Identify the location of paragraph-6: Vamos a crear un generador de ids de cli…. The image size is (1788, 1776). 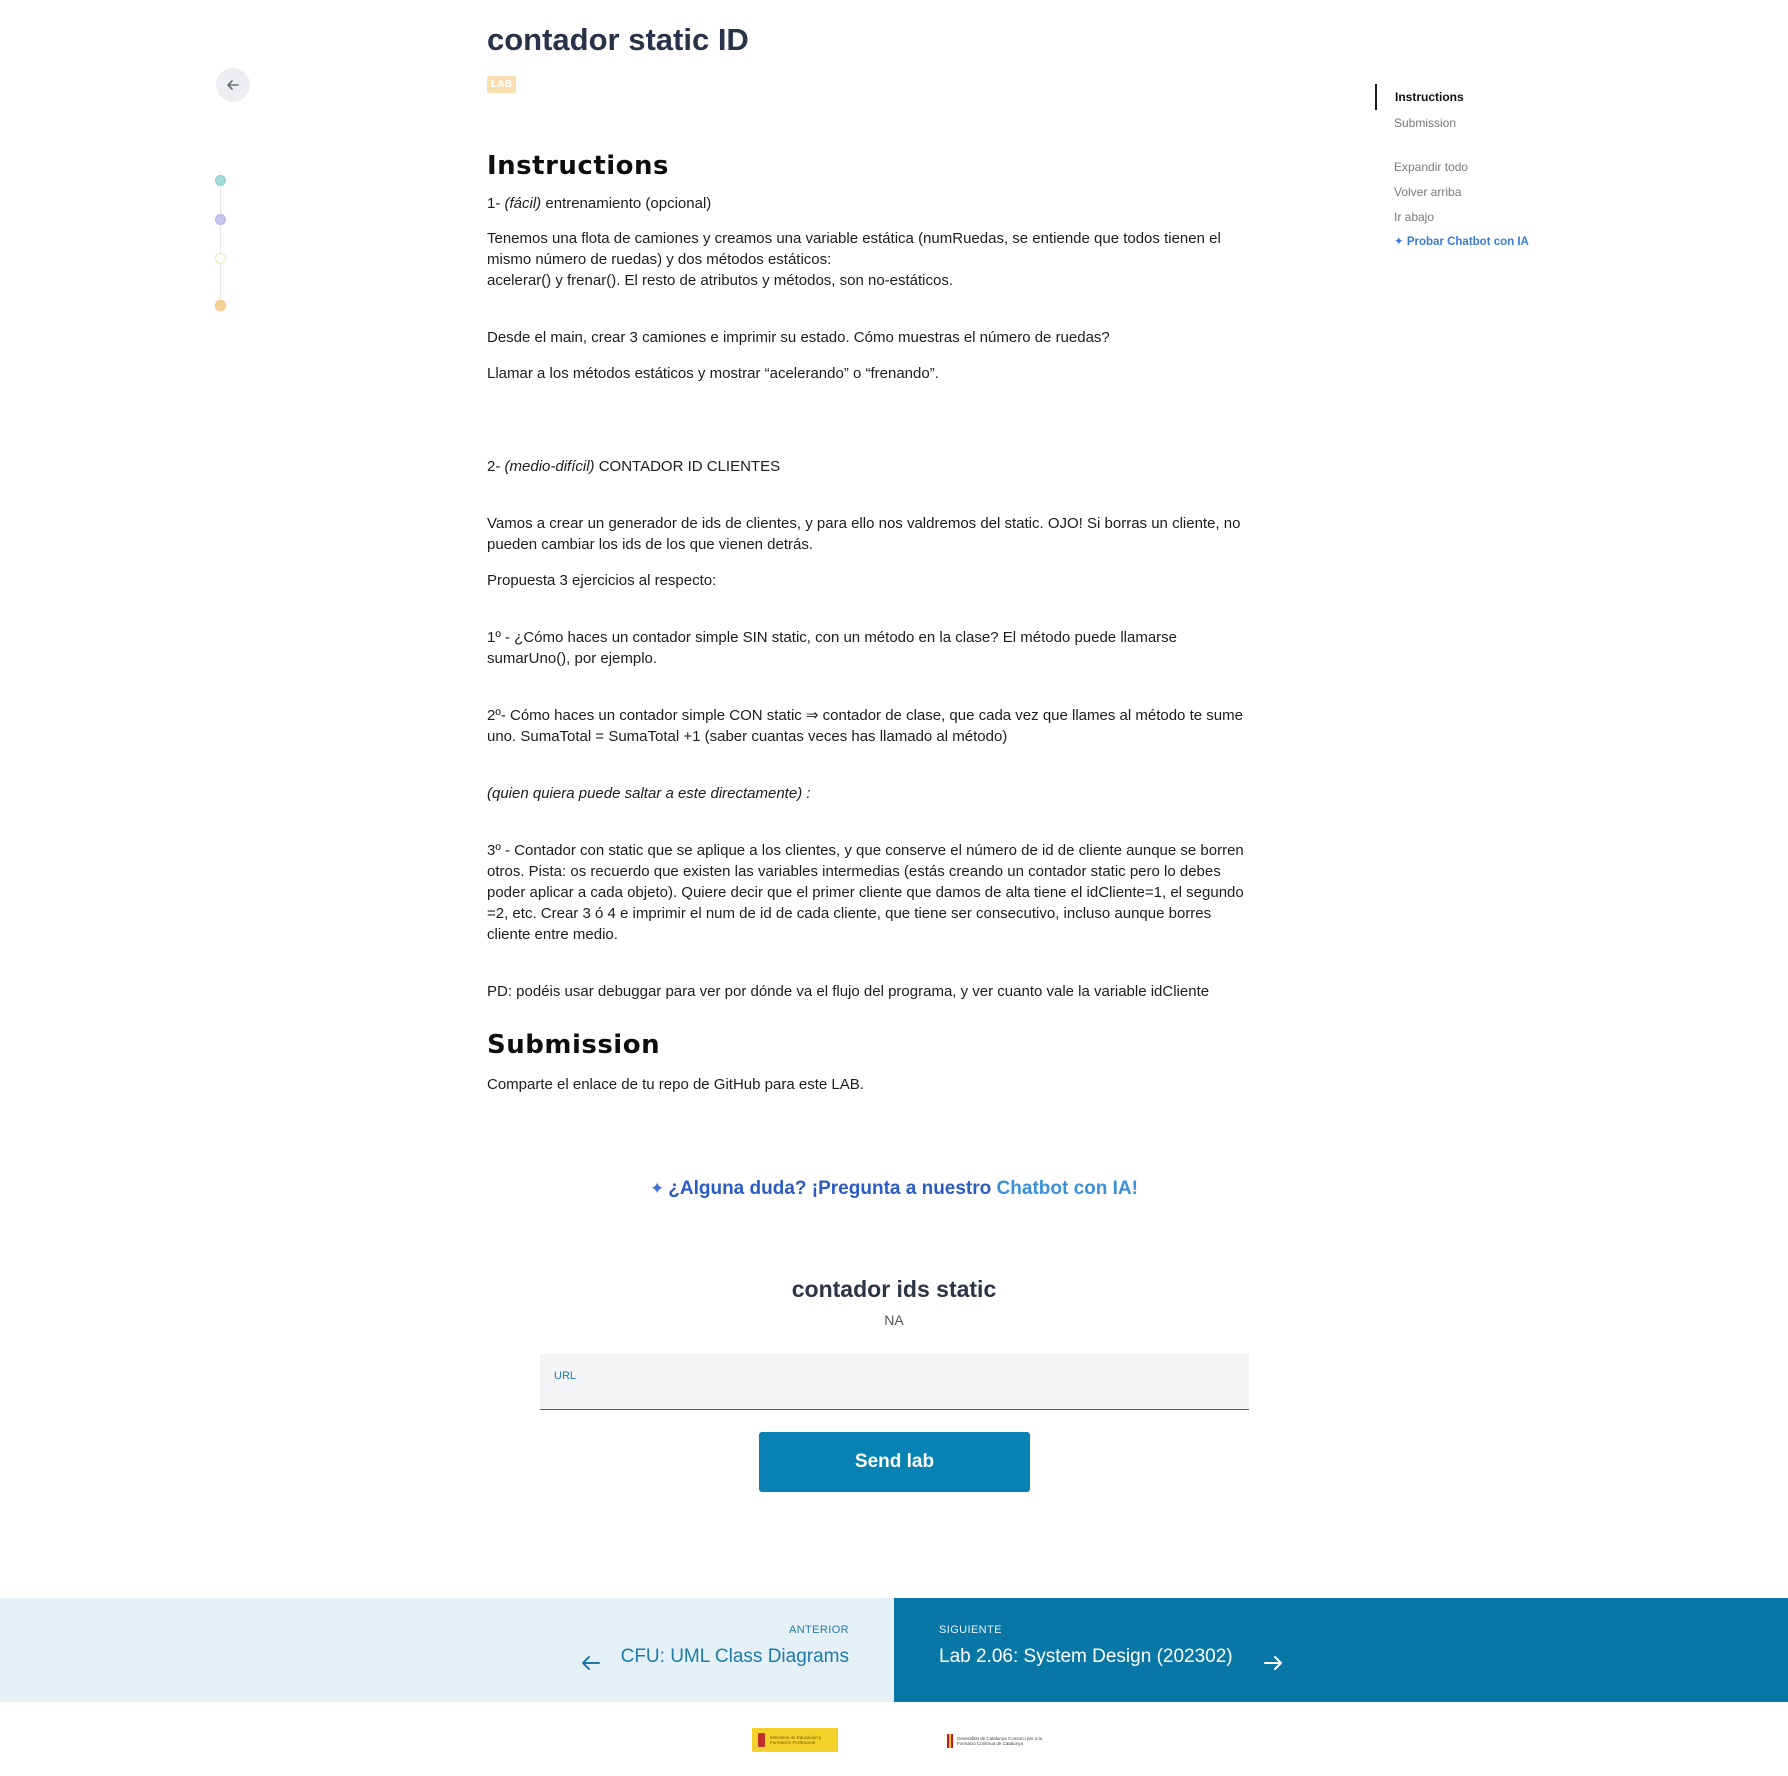
(864, 534).